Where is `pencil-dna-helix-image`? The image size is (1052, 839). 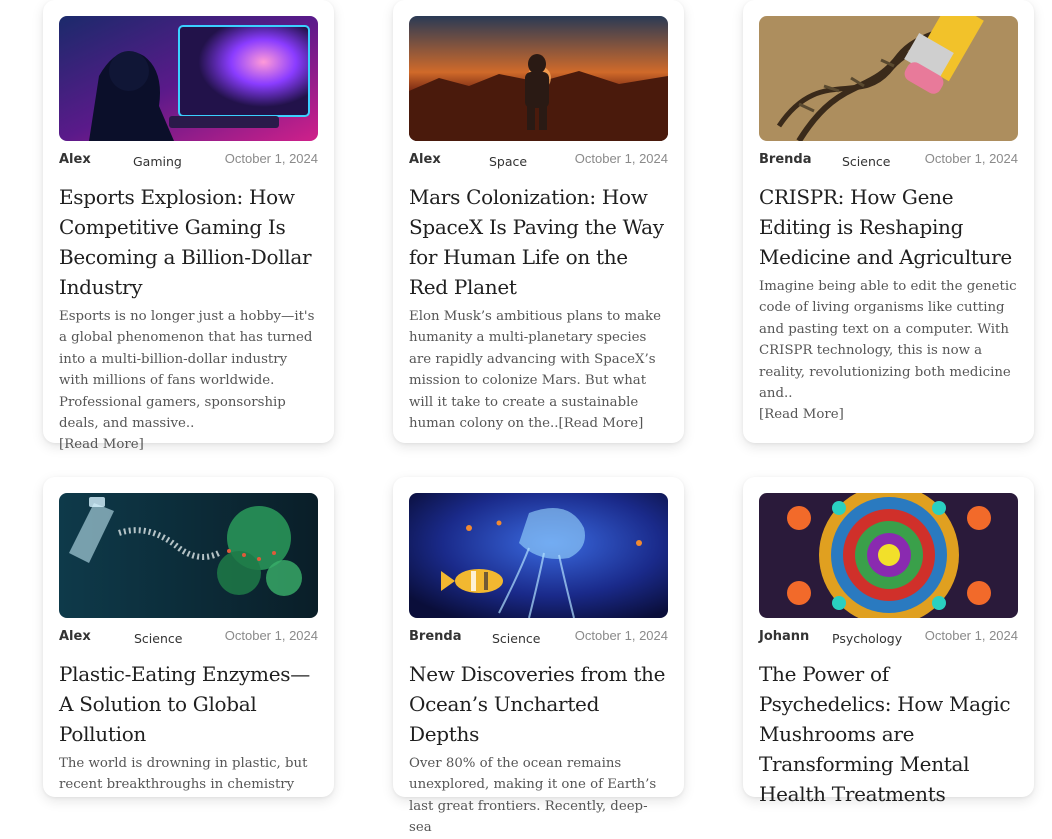 pencil-dna-helix-image is located at coordinates (888, 78).